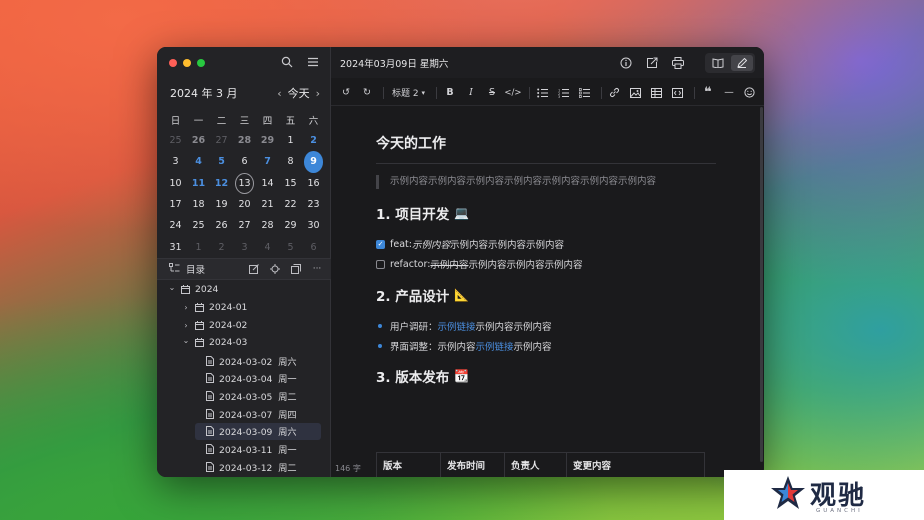 The height and width of the screenshot is (520, 924). What do you see at coordinates (313, 204) in the screenshot?
I see `calendar-day: 23` at bounding box center [313, 204].